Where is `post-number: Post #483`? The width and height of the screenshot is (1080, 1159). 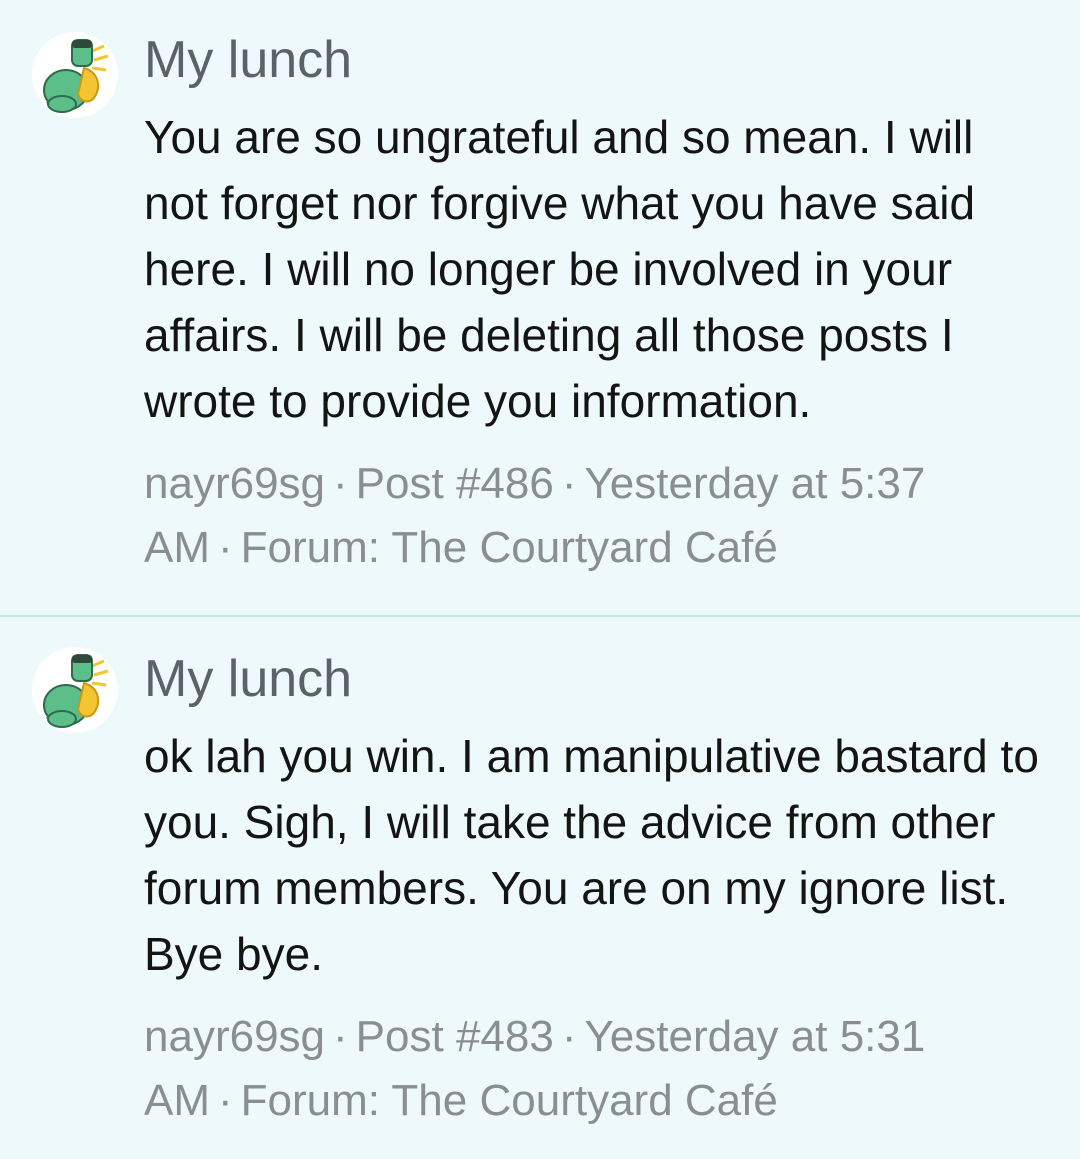
post-number: Post #483 is located at coordinates (454, 1036).